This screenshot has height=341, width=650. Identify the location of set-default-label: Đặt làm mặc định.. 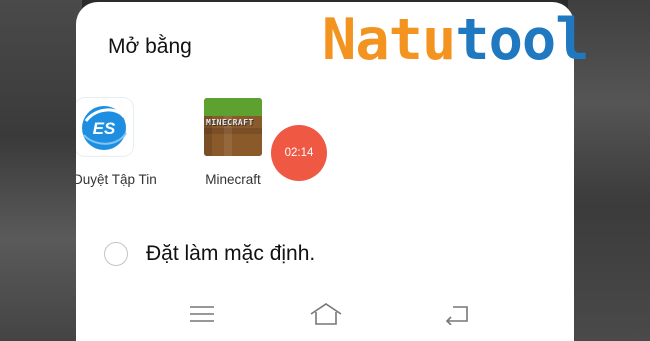
(231, 253).